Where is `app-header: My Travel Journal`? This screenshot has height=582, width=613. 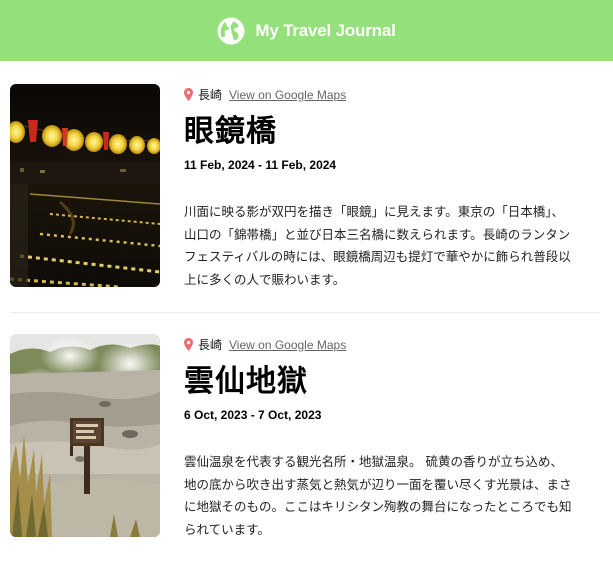
app-header: My Travel Journal is located at coordinates (306, 30).